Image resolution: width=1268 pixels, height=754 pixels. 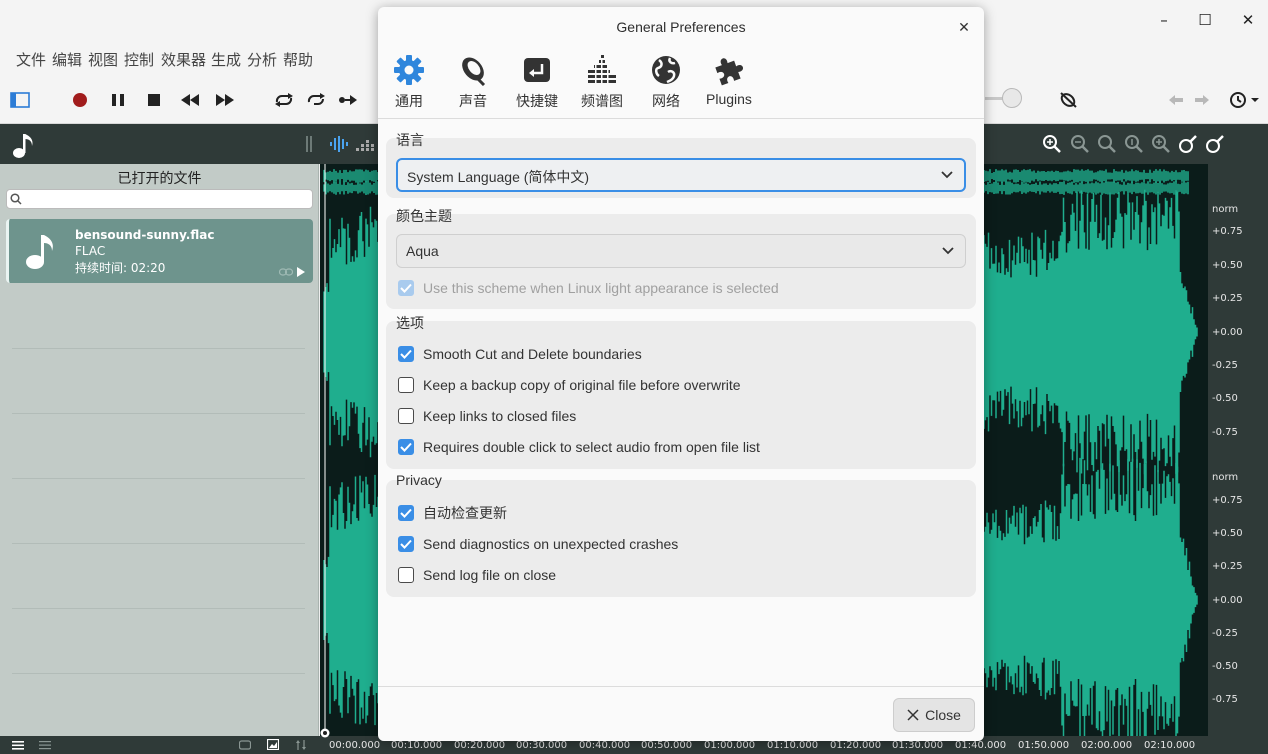 I want to click on close-icon, so click(x=913, y=715).